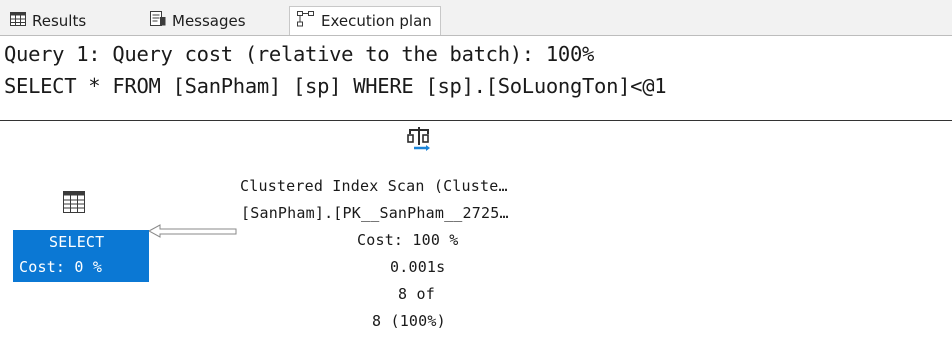 The height and width of the screenshot is (343, 952). Describe the element at coordinates (61, 267) in the screenshot. I see `select-node-cost: Cost: 0 %` at that location.